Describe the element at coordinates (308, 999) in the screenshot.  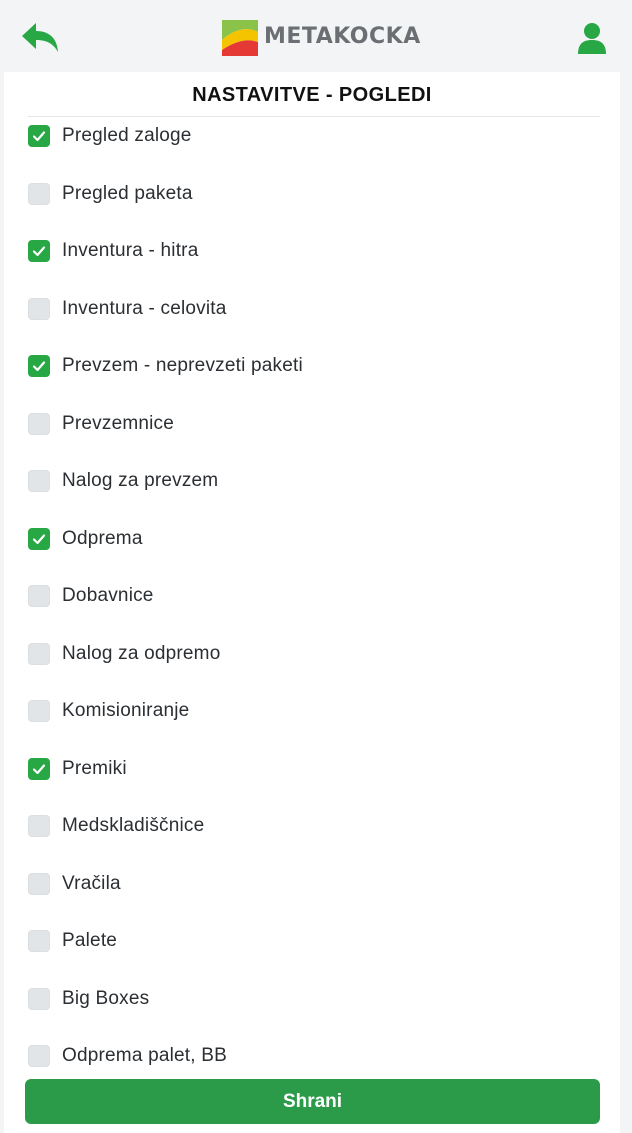
I see `view-option-item: Big Boxes` at that location.